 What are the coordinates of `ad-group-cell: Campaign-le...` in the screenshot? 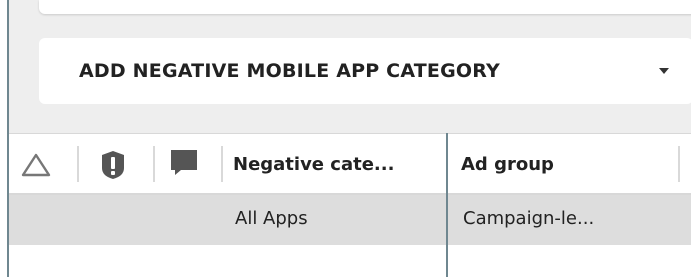 It's located at (528, 218).